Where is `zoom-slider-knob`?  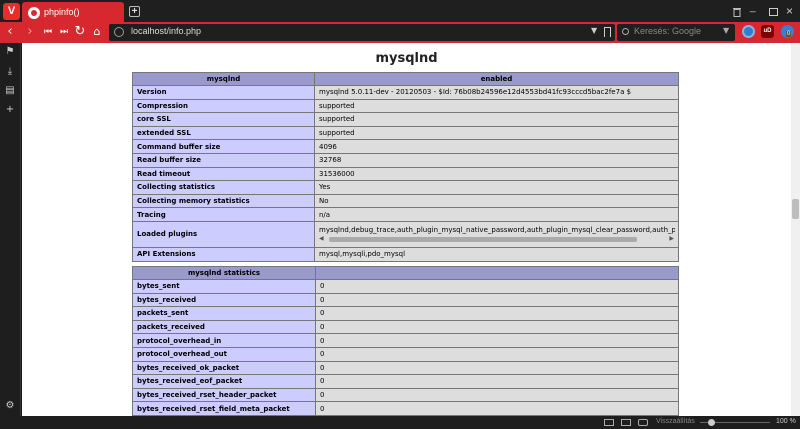
zoom-slider-knob is located at coordinates (711, 422).